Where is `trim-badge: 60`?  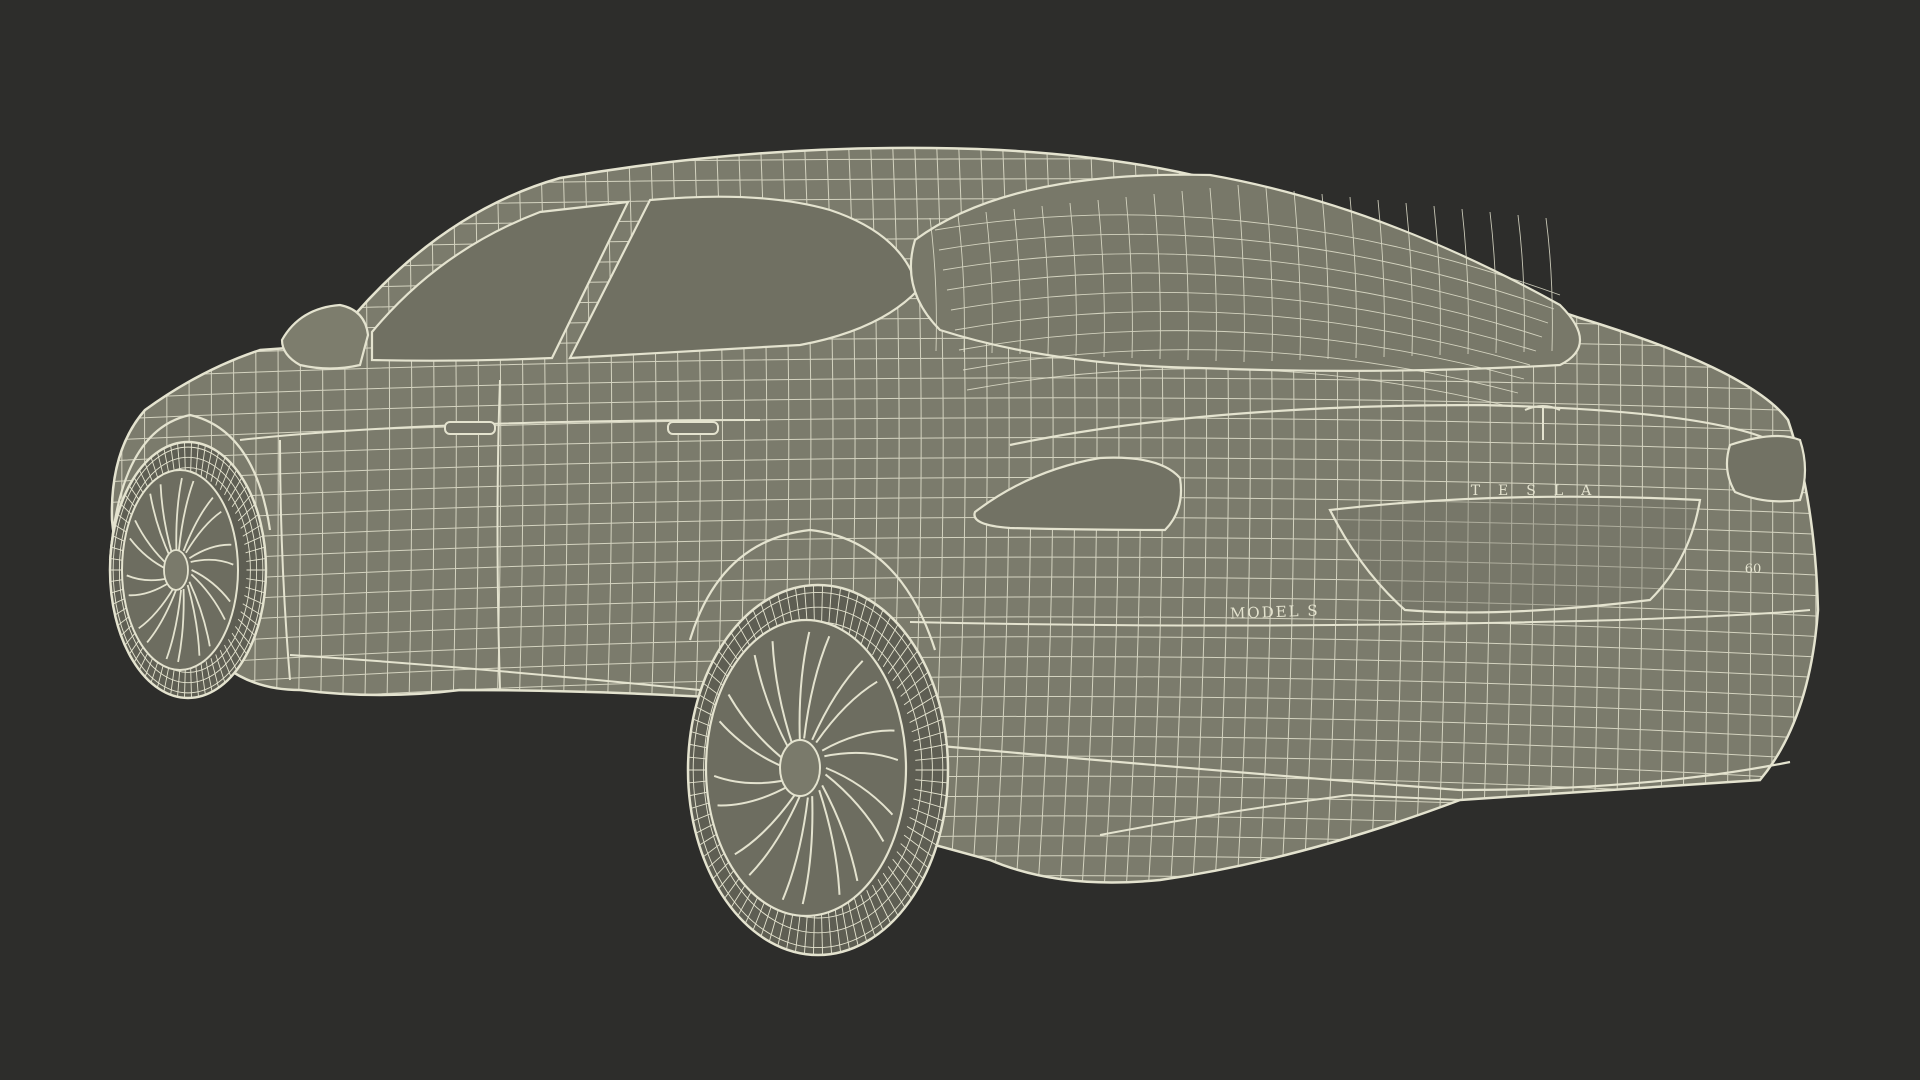 trim-badge: 60 is located at coordinates (1753, 569).